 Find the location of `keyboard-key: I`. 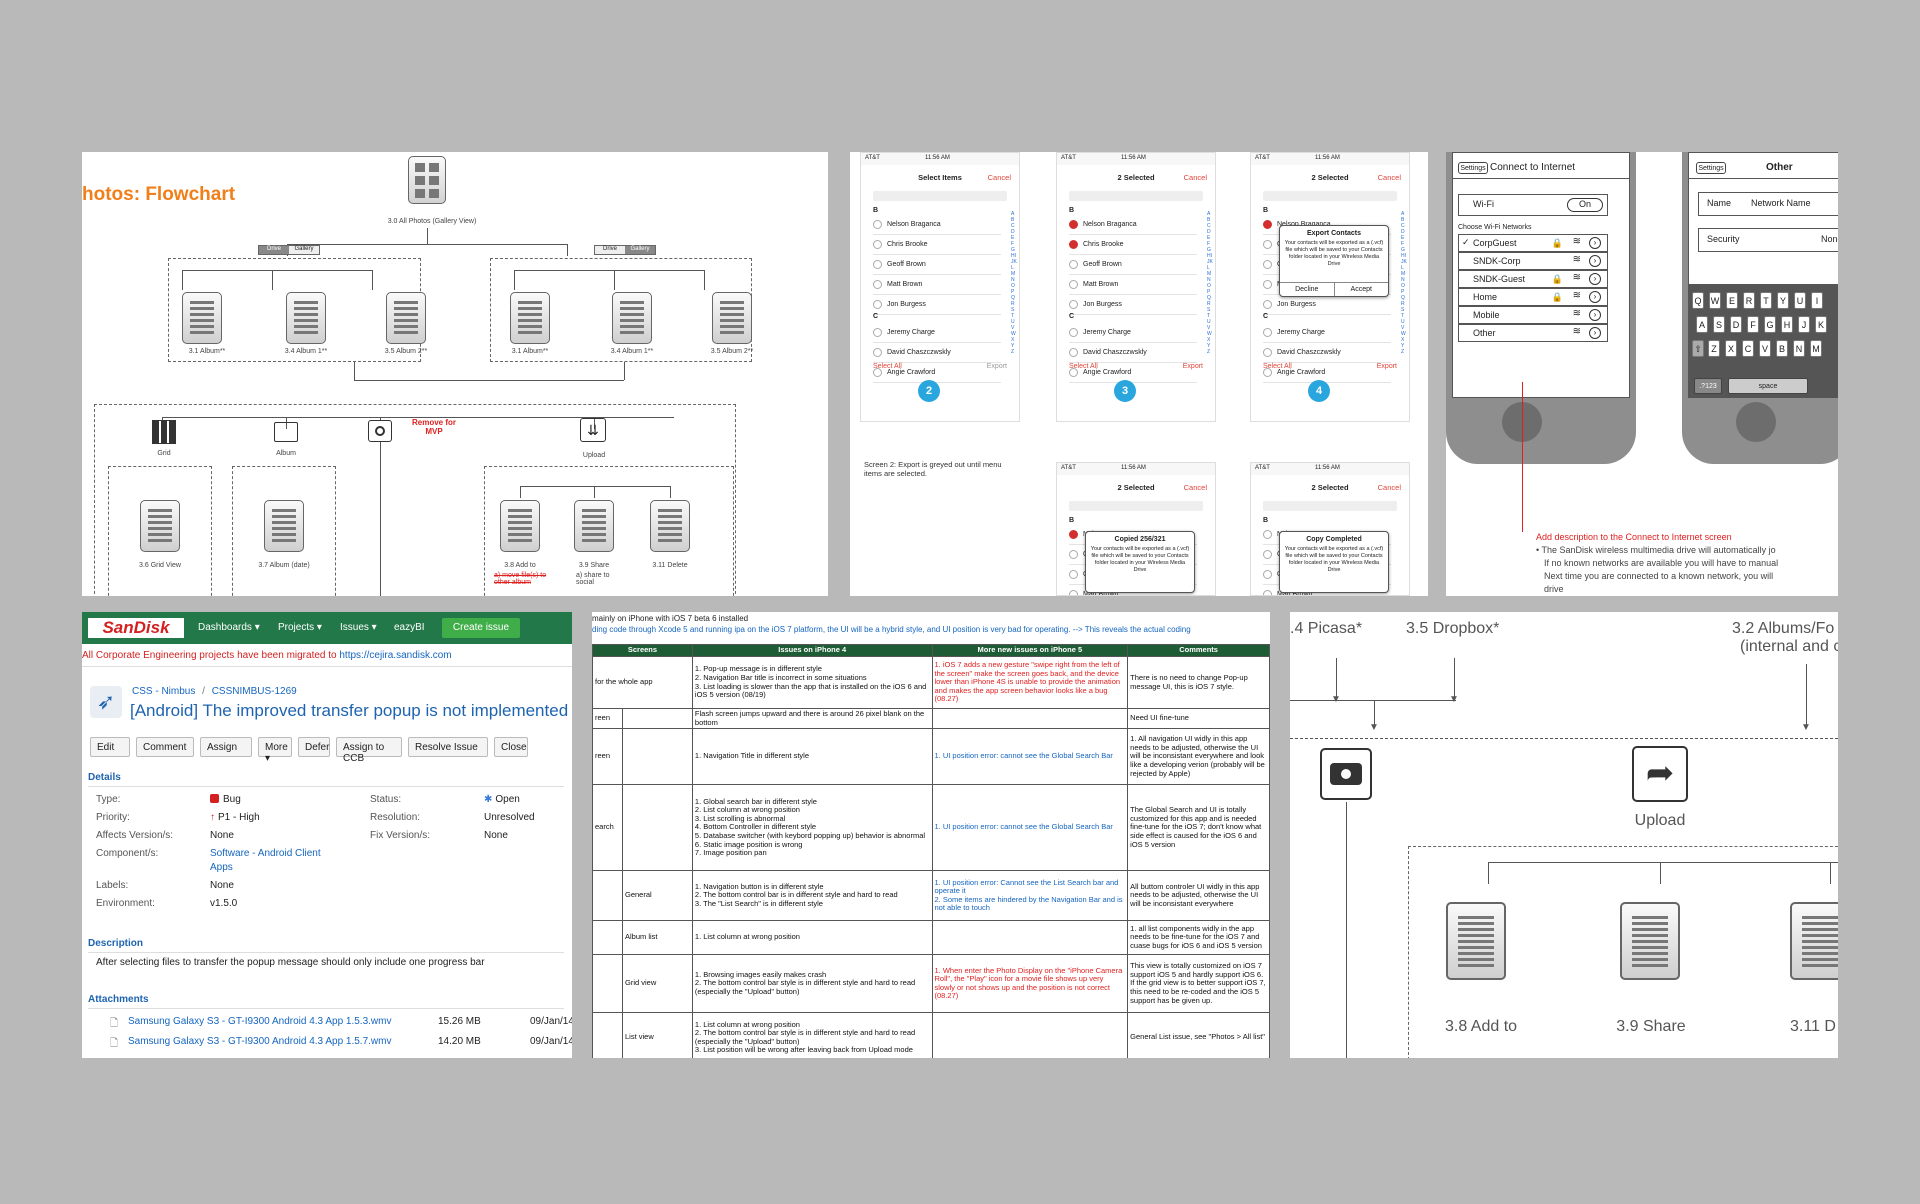

keyboard-key: I is located at coordinates (1817, 300).